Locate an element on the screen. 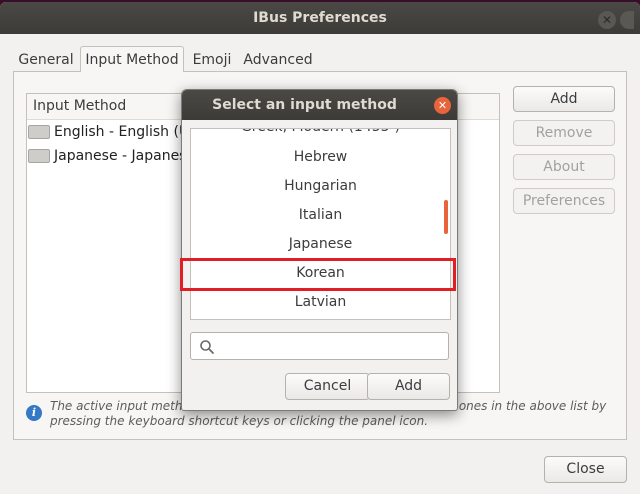 This screenshot has height=494, width=640. tab-advanced: Advanced is located at coordinates (278, 59).